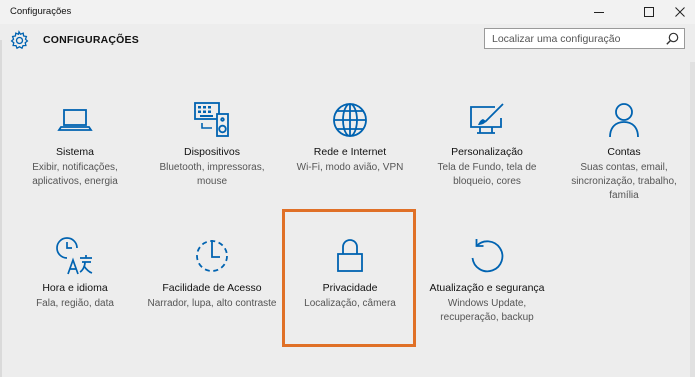 The width and height of the screenshot is (695, 377). What do you see at coordinates (75, 256) in the screenshot?
I see `time-language-icon` at bounding box center [75, 256].